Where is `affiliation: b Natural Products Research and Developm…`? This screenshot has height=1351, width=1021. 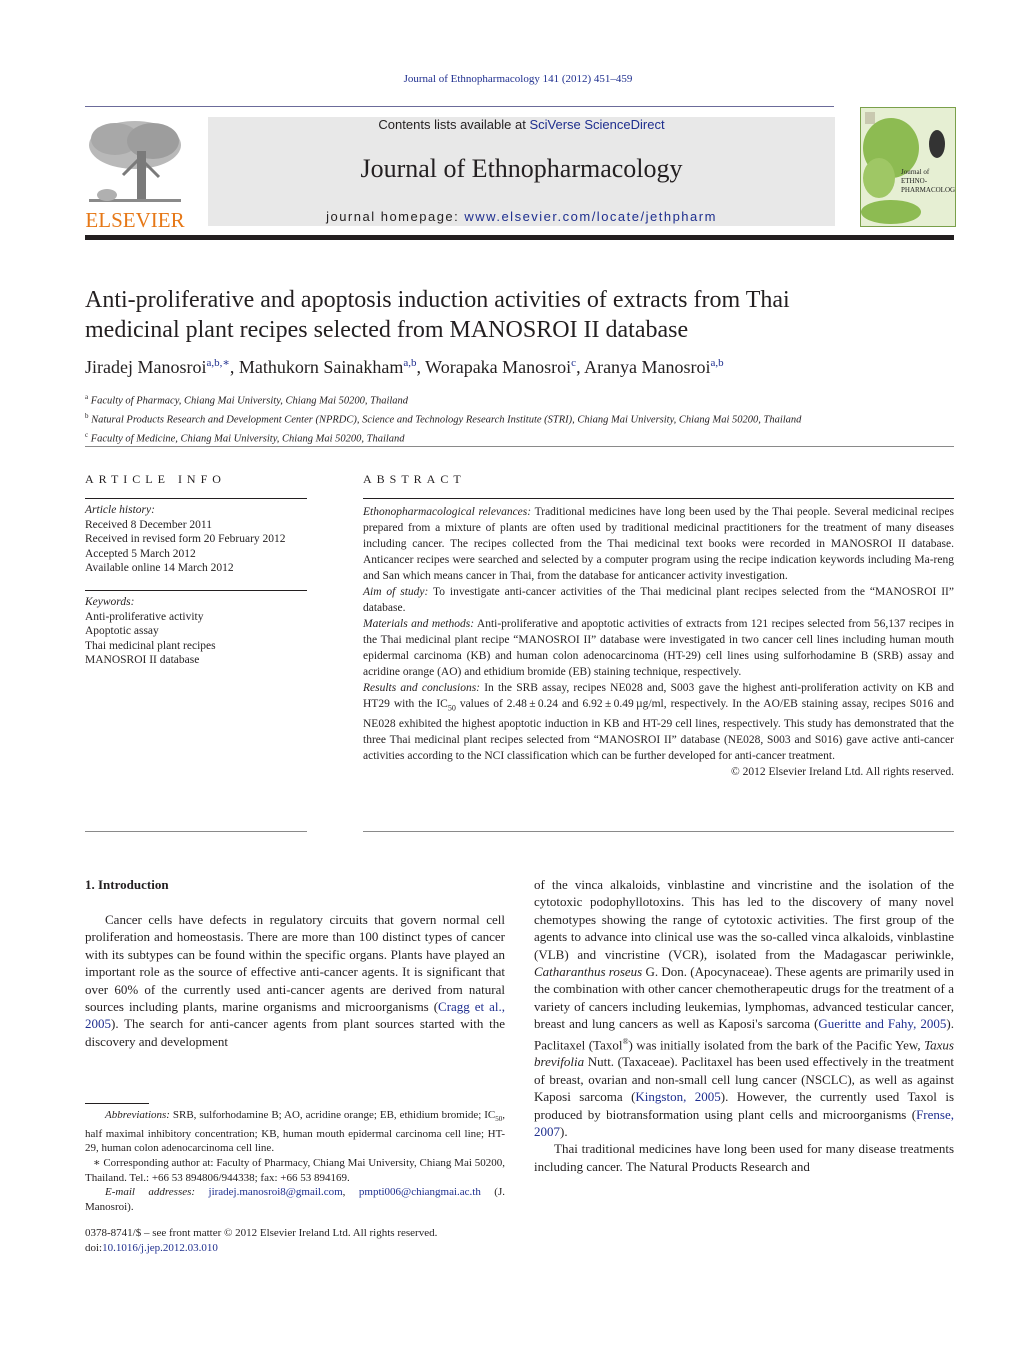
affiliation: b Natural Products Research and Developm… is located at coordinates (443, 418).